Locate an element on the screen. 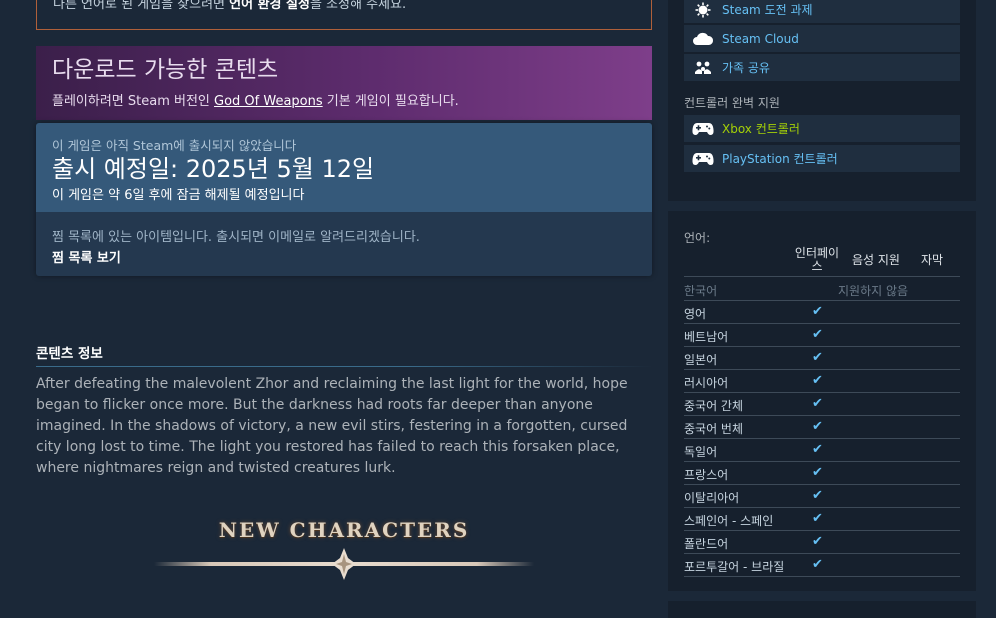  language-name: 베트남어 is located at coordinates (706, 337).